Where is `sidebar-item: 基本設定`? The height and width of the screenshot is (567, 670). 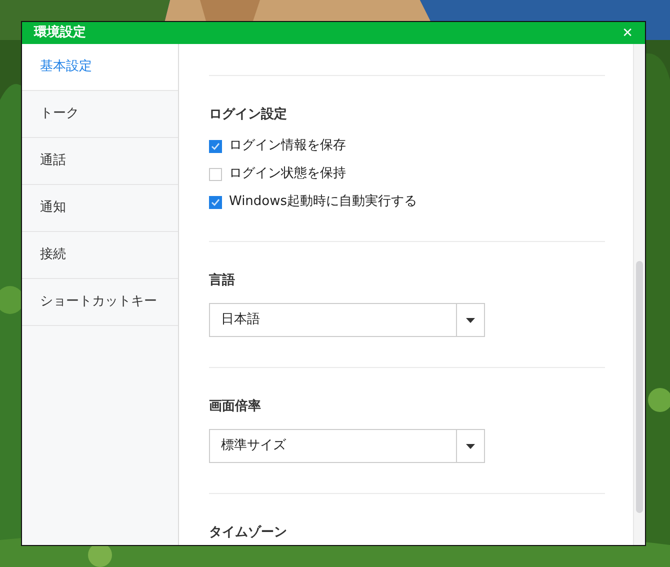
sidebar-item: 基本設定 is located at coordinates (100, 67).